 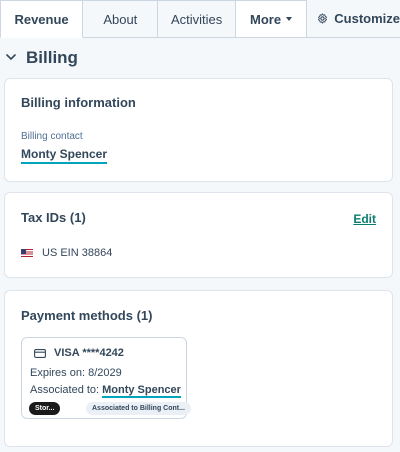 What do you see at coordinates (200, 58) in the screenshot?
I see `billing-section-header: Billing` at bounding box center [200, 58].